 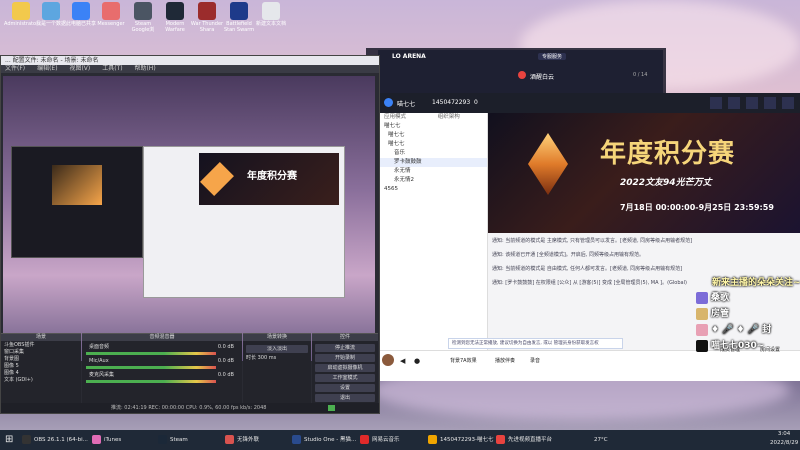 I want to click on settings-icon, so click(x=752, y=103).